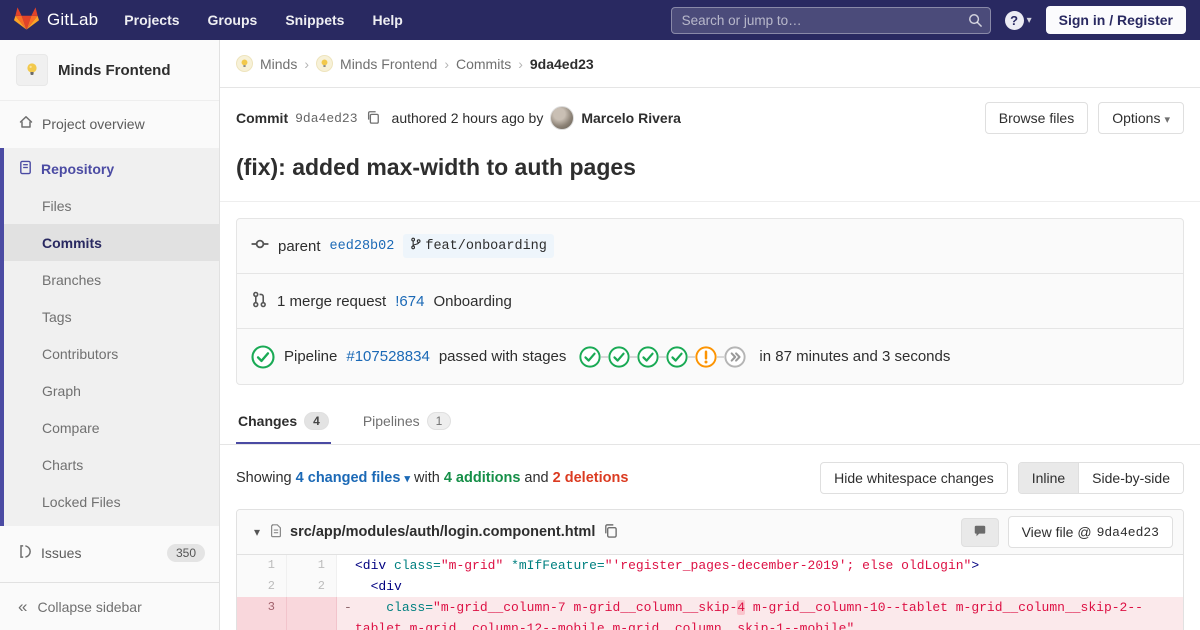  Describe the element at coordinates (278, 64) in the screenshot. I see `breadcrumb-link-group: Minds` at that location.